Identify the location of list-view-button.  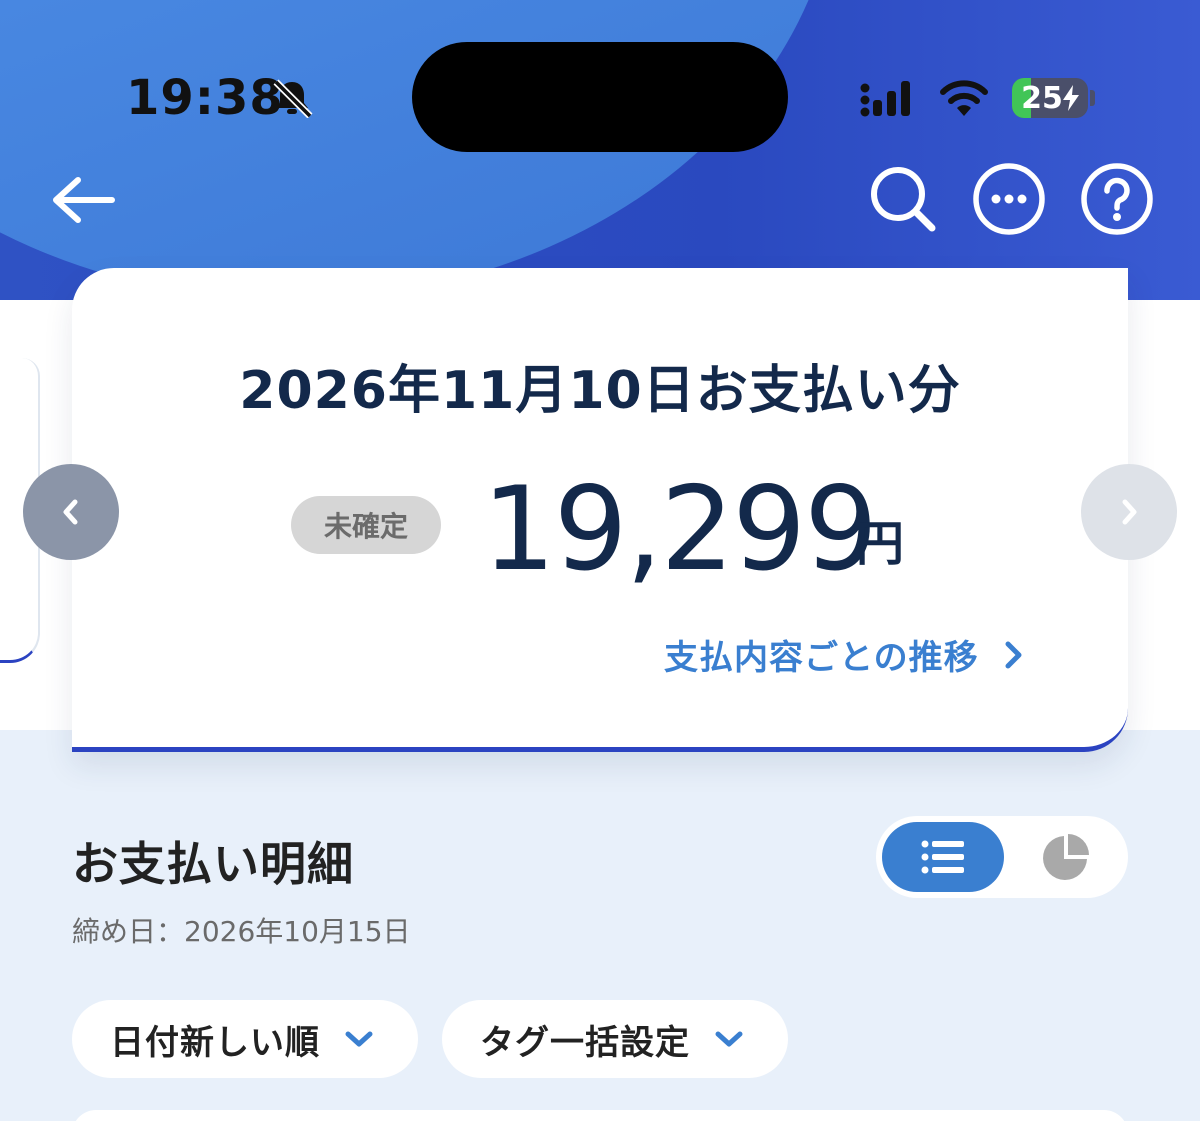
(943, 857).